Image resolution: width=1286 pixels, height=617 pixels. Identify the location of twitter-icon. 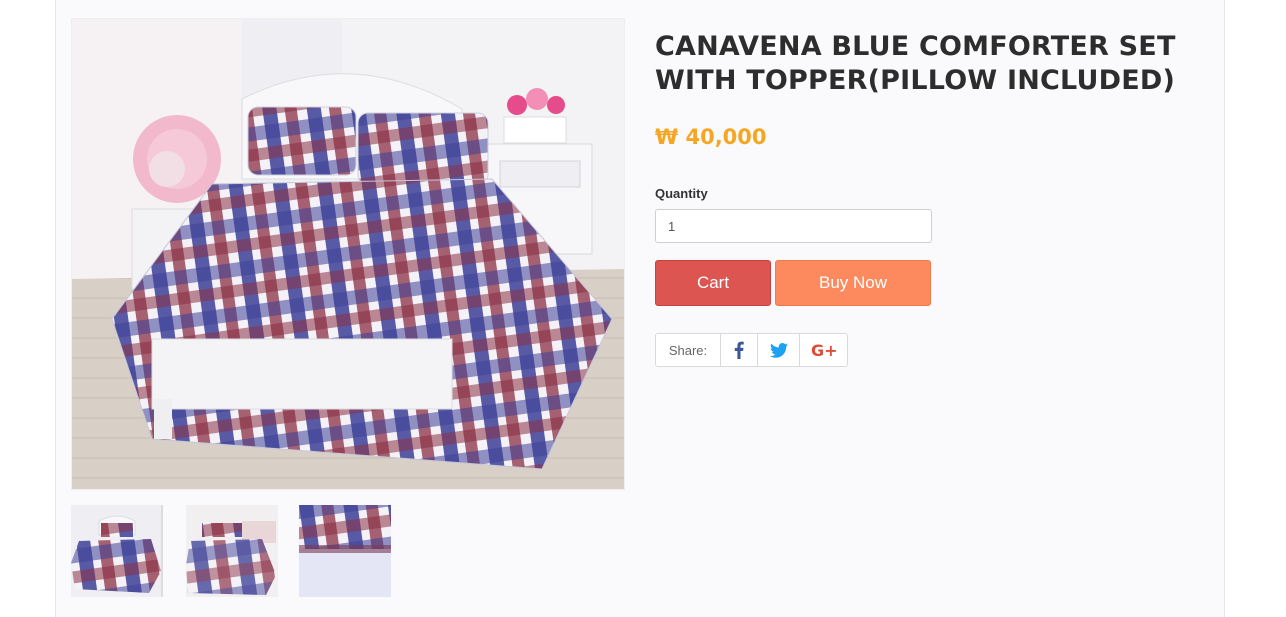
(778, 350).